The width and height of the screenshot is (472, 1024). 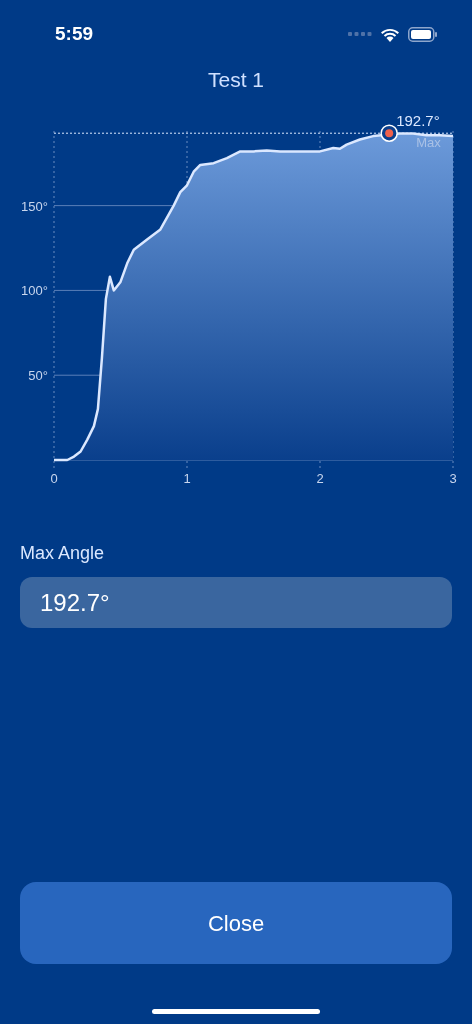 What do you see at coordinates (236, 80) in the screenshot?
I see `screen-title: Test 1` at bounding box center [236, 80].